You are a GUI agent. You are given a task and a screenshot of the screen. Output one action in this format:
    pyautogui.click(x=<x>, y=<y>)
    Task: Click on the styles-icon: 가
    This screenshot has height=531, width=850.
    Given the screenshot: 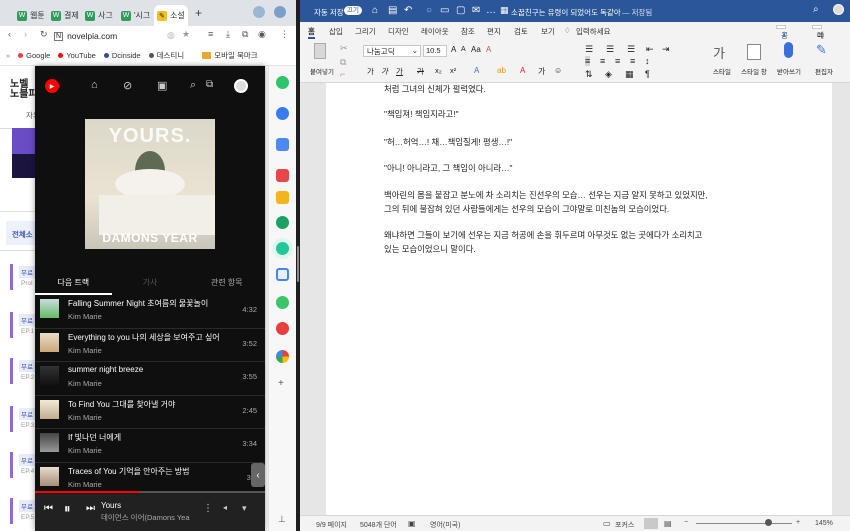 What is the action you would take?
    pyautogui.click(x=719, y=52)
    